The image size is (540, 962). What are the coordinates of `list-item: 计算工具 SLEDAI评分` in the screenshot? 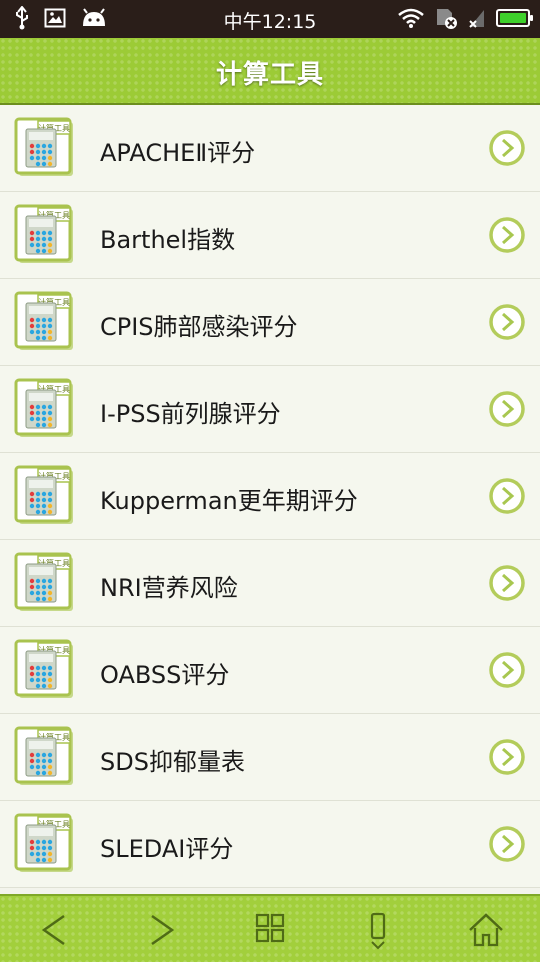 It's located at (270, 844).